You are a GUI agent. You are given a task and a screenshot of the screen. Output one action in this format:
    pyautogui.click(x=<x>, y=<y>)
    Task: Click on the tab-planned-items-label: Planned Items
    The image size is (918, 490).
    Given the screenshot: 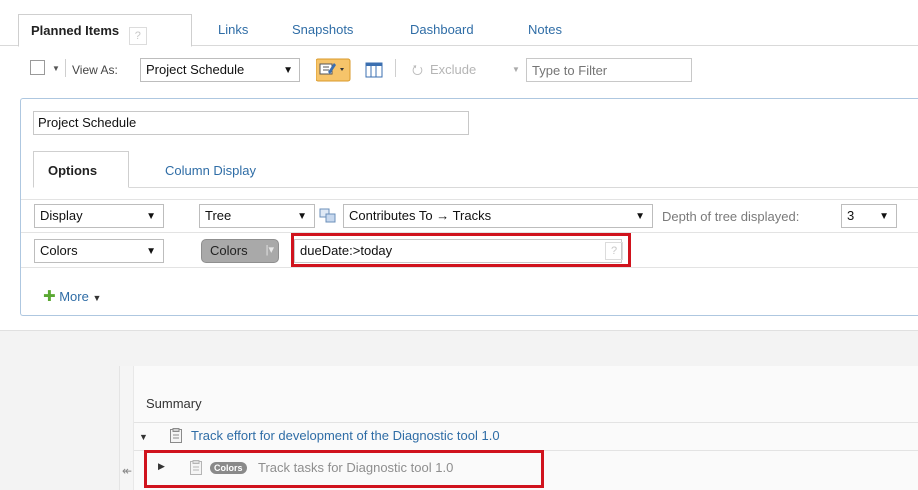 What is the action you would take?
    pyautogui.click(x=75, y=30)
    